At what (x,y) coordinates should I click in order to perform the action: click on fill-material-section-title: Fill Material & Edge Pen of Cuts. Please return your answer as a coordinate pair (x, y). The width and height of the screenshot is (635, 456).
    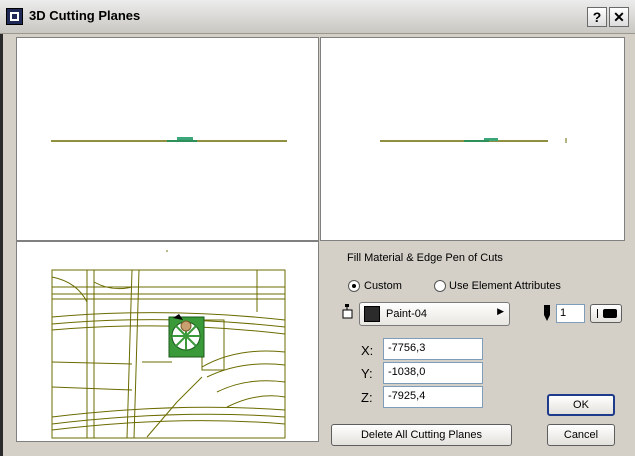
    Looking at the image, I should click on (425, 258).